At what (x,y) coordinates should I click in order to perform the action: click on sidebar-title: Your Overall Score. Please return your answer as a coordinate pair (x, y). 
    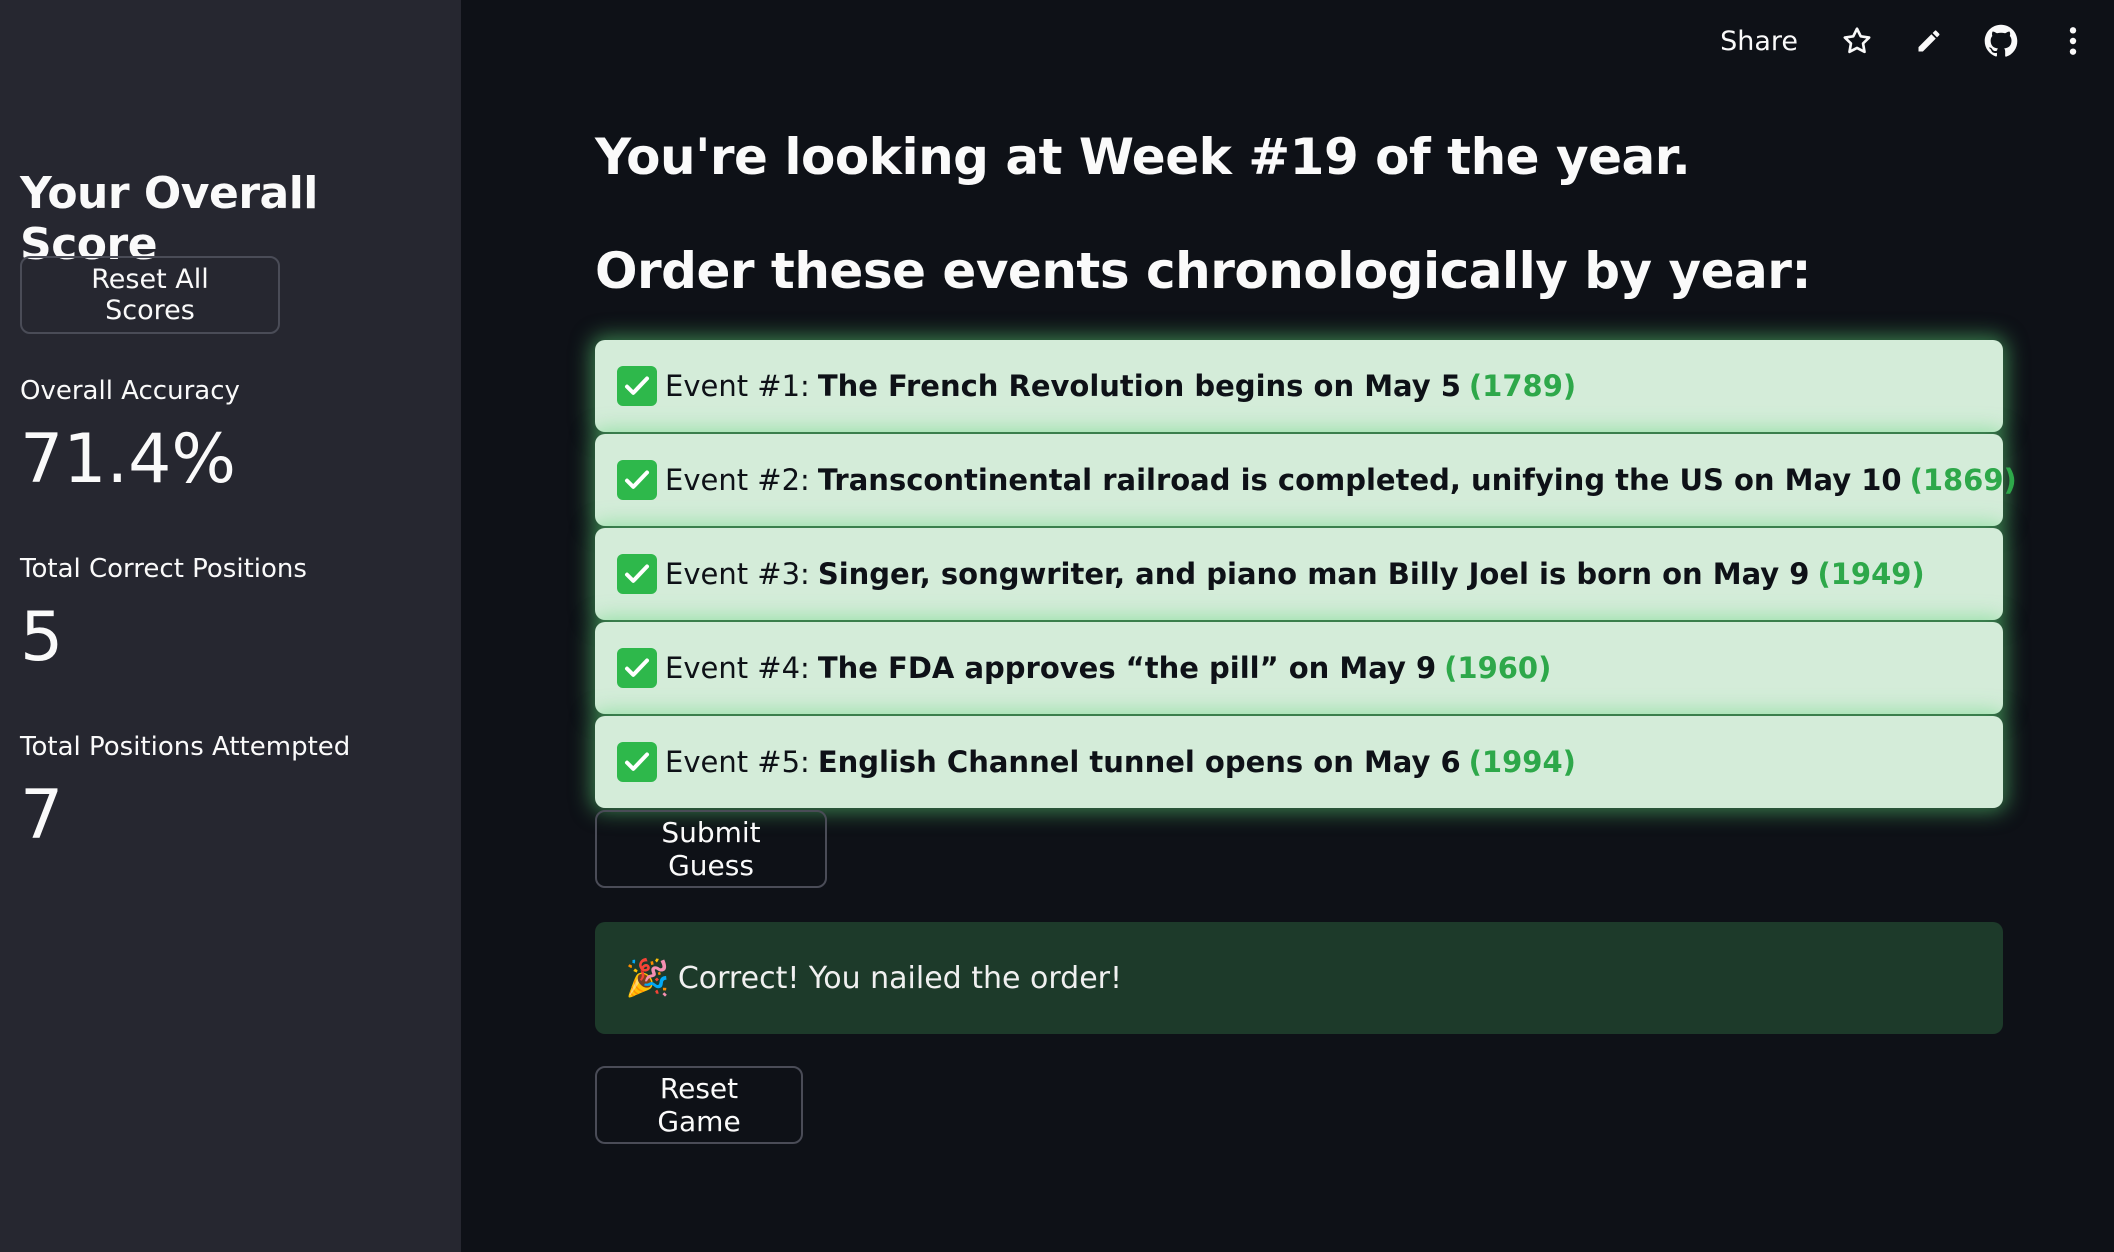
    Looking at the image, I should click on (169, 219).